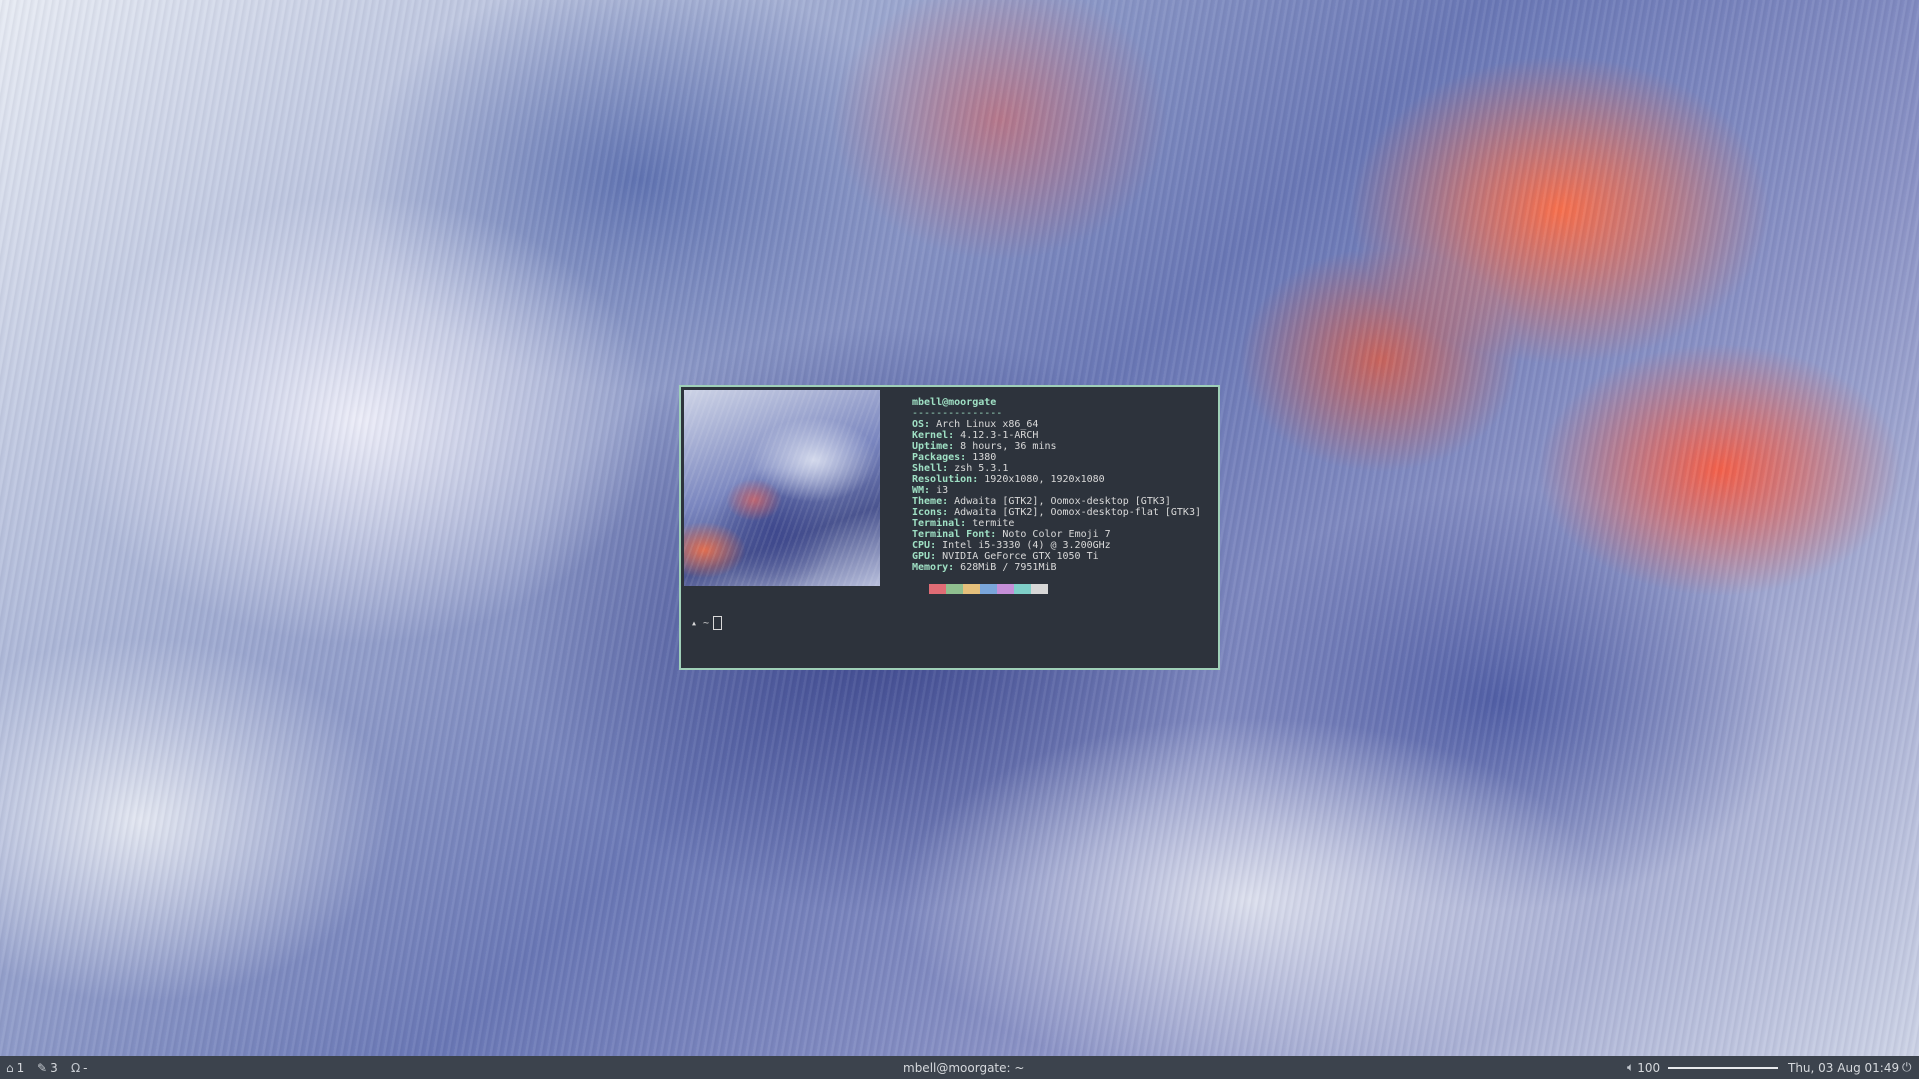 The image size is (1919, 1079). Describe the element at coordinates (936, 523) in the screenshot. I see `info-key: Terminal` at that location.